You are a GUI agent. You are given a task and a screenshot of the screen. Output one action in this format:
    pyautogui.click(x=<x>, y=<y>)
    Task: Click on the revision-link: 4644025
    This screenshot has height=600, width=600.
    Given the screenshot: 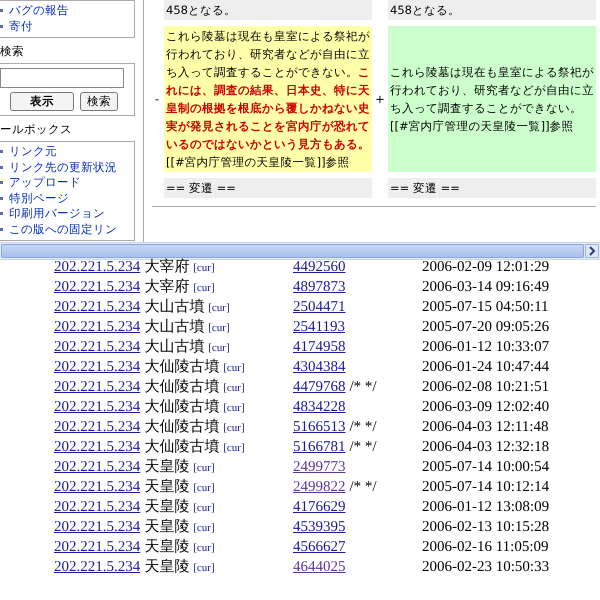 What is the action you would take?
    pyautogui.click(x=319, y=567)
    